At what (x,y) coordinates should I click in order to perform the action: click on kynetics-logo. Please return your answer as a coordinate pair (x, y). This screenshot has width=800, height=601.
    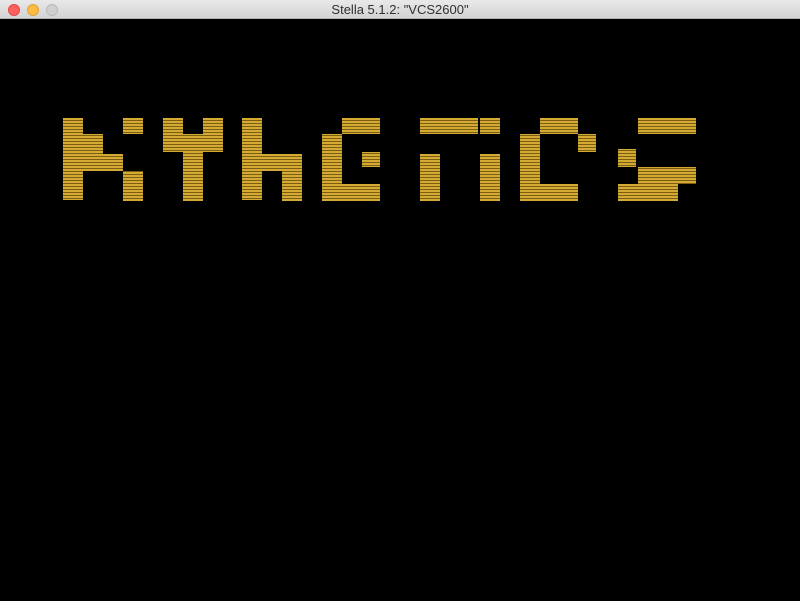
    Looking at the image, I should click on (379, 159).